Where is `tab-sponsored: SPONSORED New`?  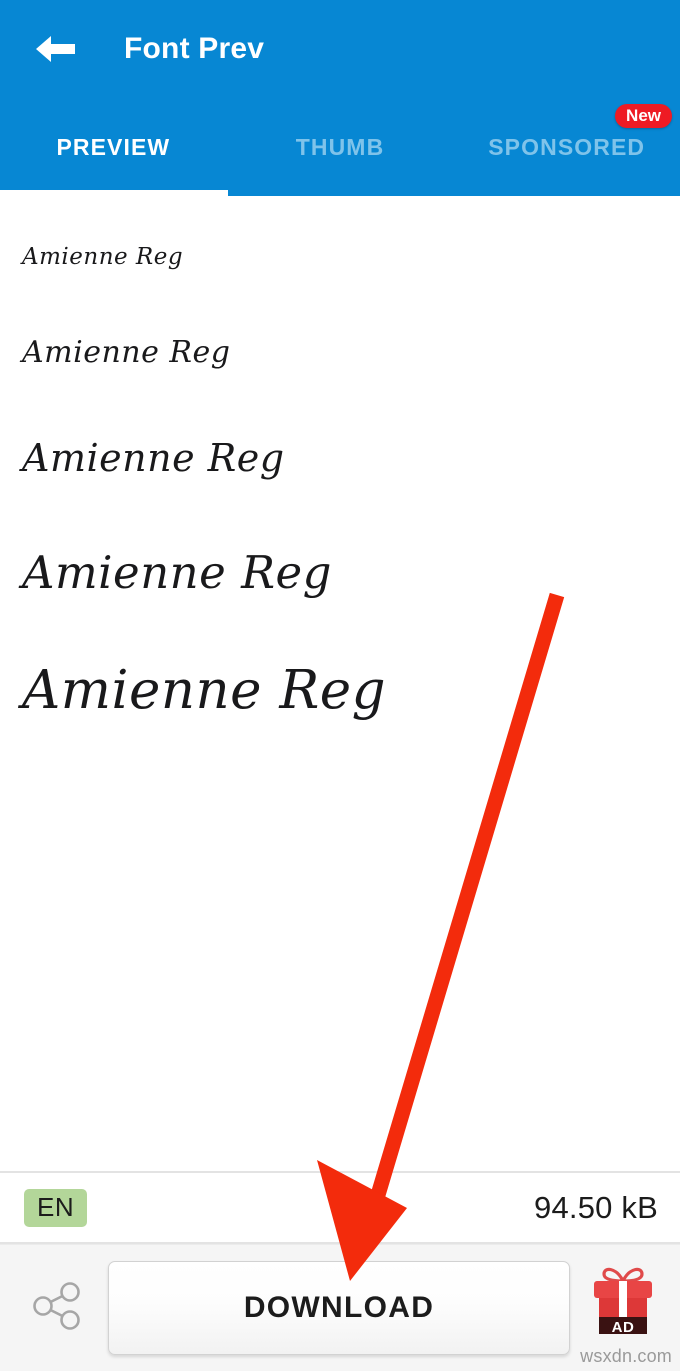
tab-sponsored: SPONSORED New is located at coordinates (566, 147).